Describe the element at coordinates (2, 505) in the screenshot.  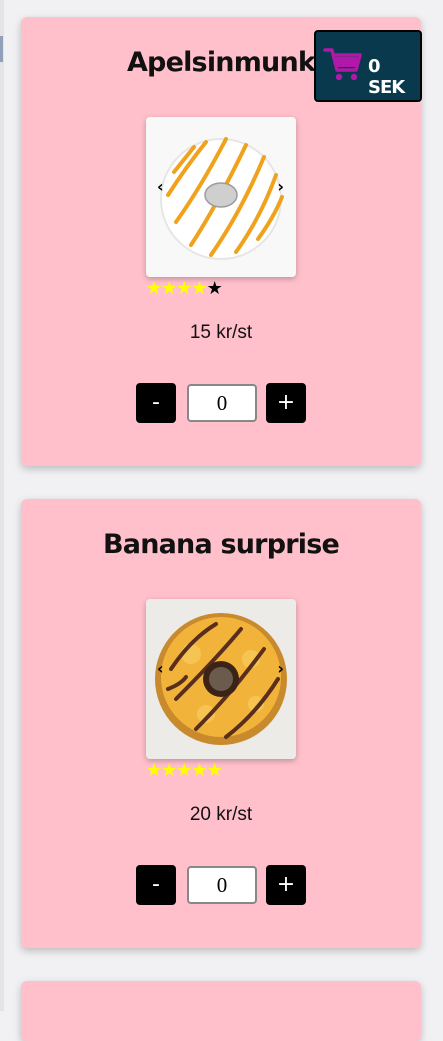
I see `page-scroll-edge` at that location.